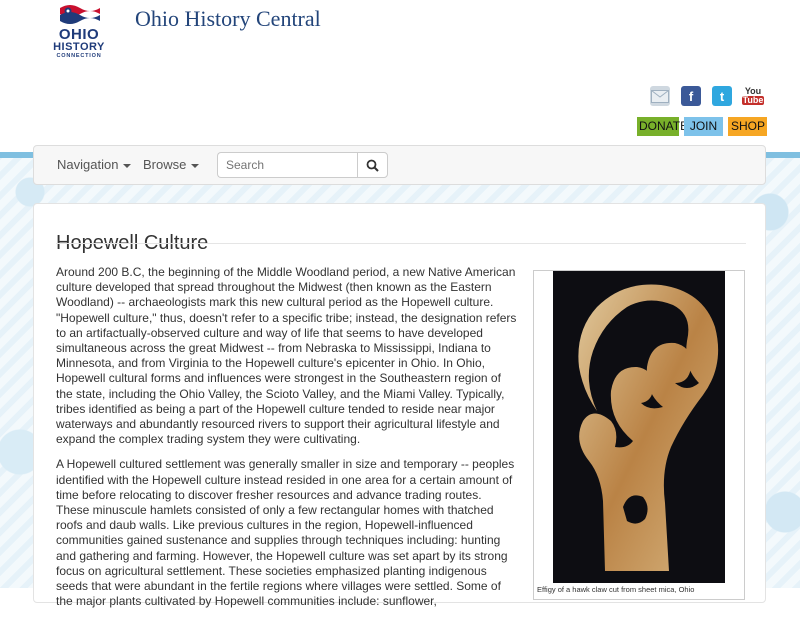  Describe the element at coordinates (165, 164) in the screenshot. I see `browse-label: Browse` at that location.